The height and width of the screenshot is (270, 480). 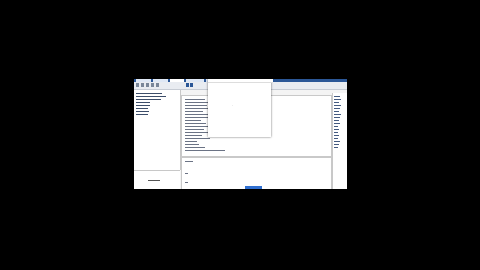 I want to click on save-icon, so click(x=142, y=85).